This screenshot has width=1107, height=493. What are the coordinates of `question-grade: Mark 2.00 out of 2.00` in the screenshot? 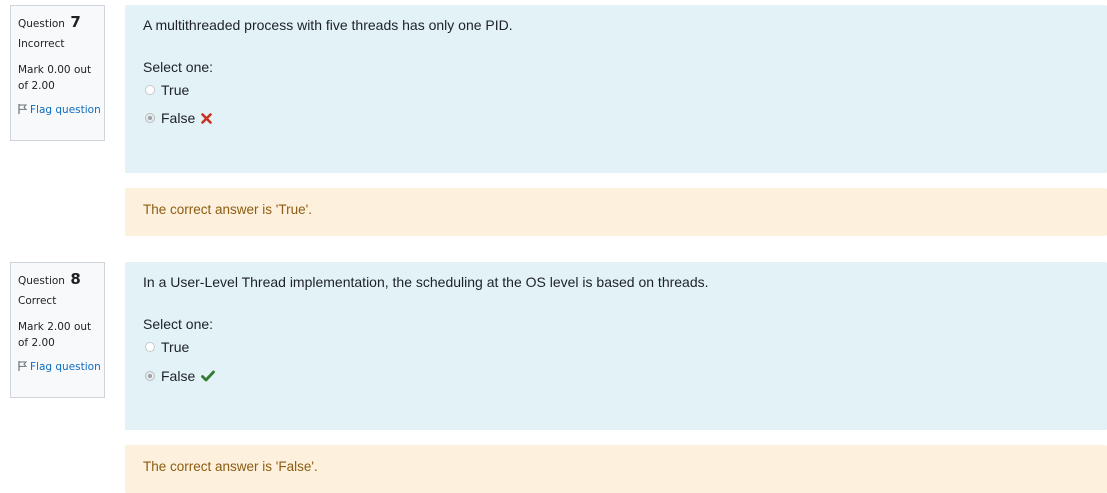 It's located at (55, 335).